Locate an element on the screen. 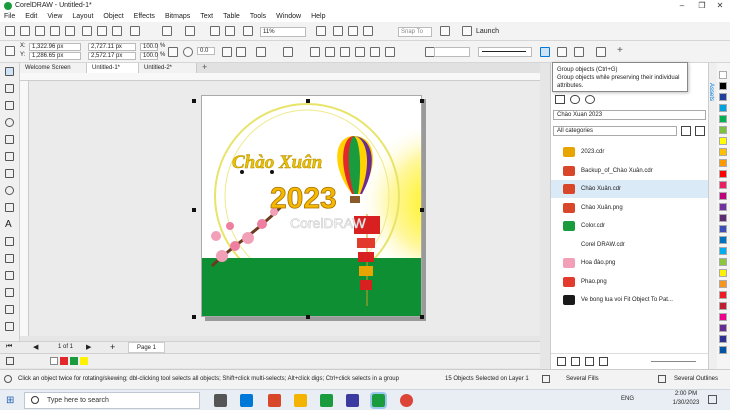 The image size is (730, 410). outline-status: Several Outlines is located at coordinates (696, 379).